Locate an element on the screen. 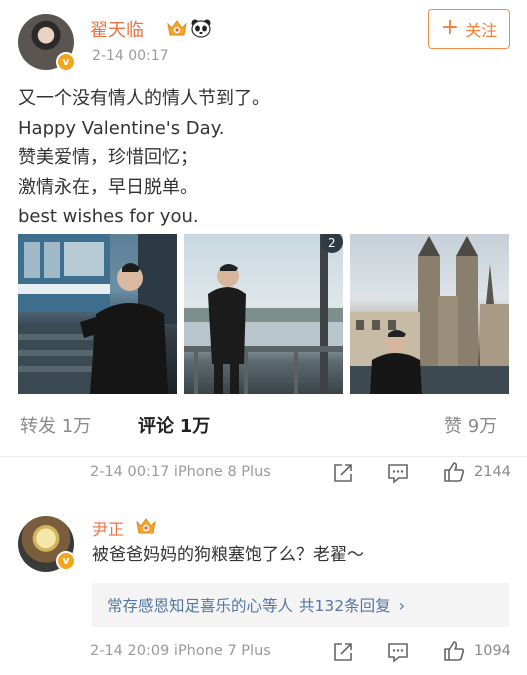 The width and height of the screenshot is (527, 675). chevron-right-icon: › is located at coordinates (402, 605).